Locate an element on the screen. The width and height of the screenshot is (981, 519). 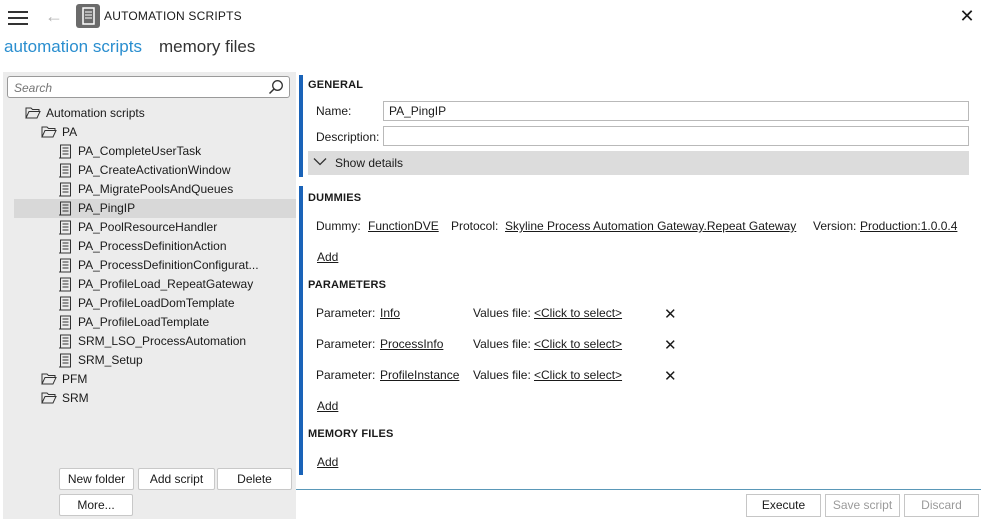
dummies-section-title: DUMMIES is located at coordinates (335, 198).